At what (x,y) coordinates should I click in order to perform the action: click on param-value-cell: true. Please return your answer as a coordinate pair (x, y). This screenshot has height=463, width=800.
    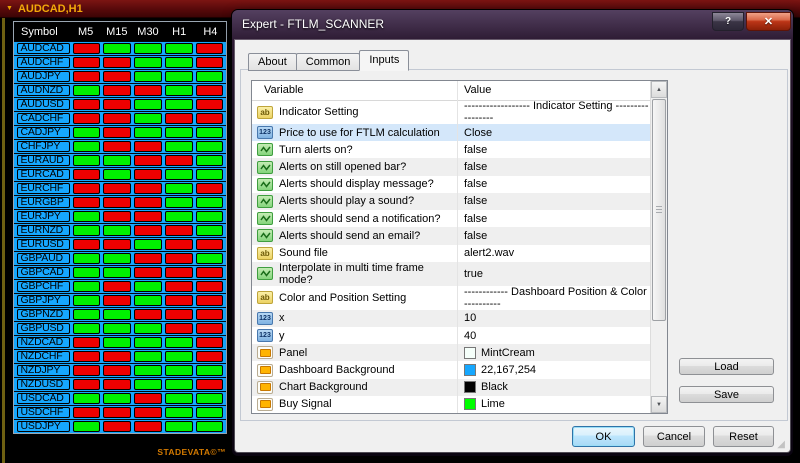
    Looking at the image, I should click on (554, 274).